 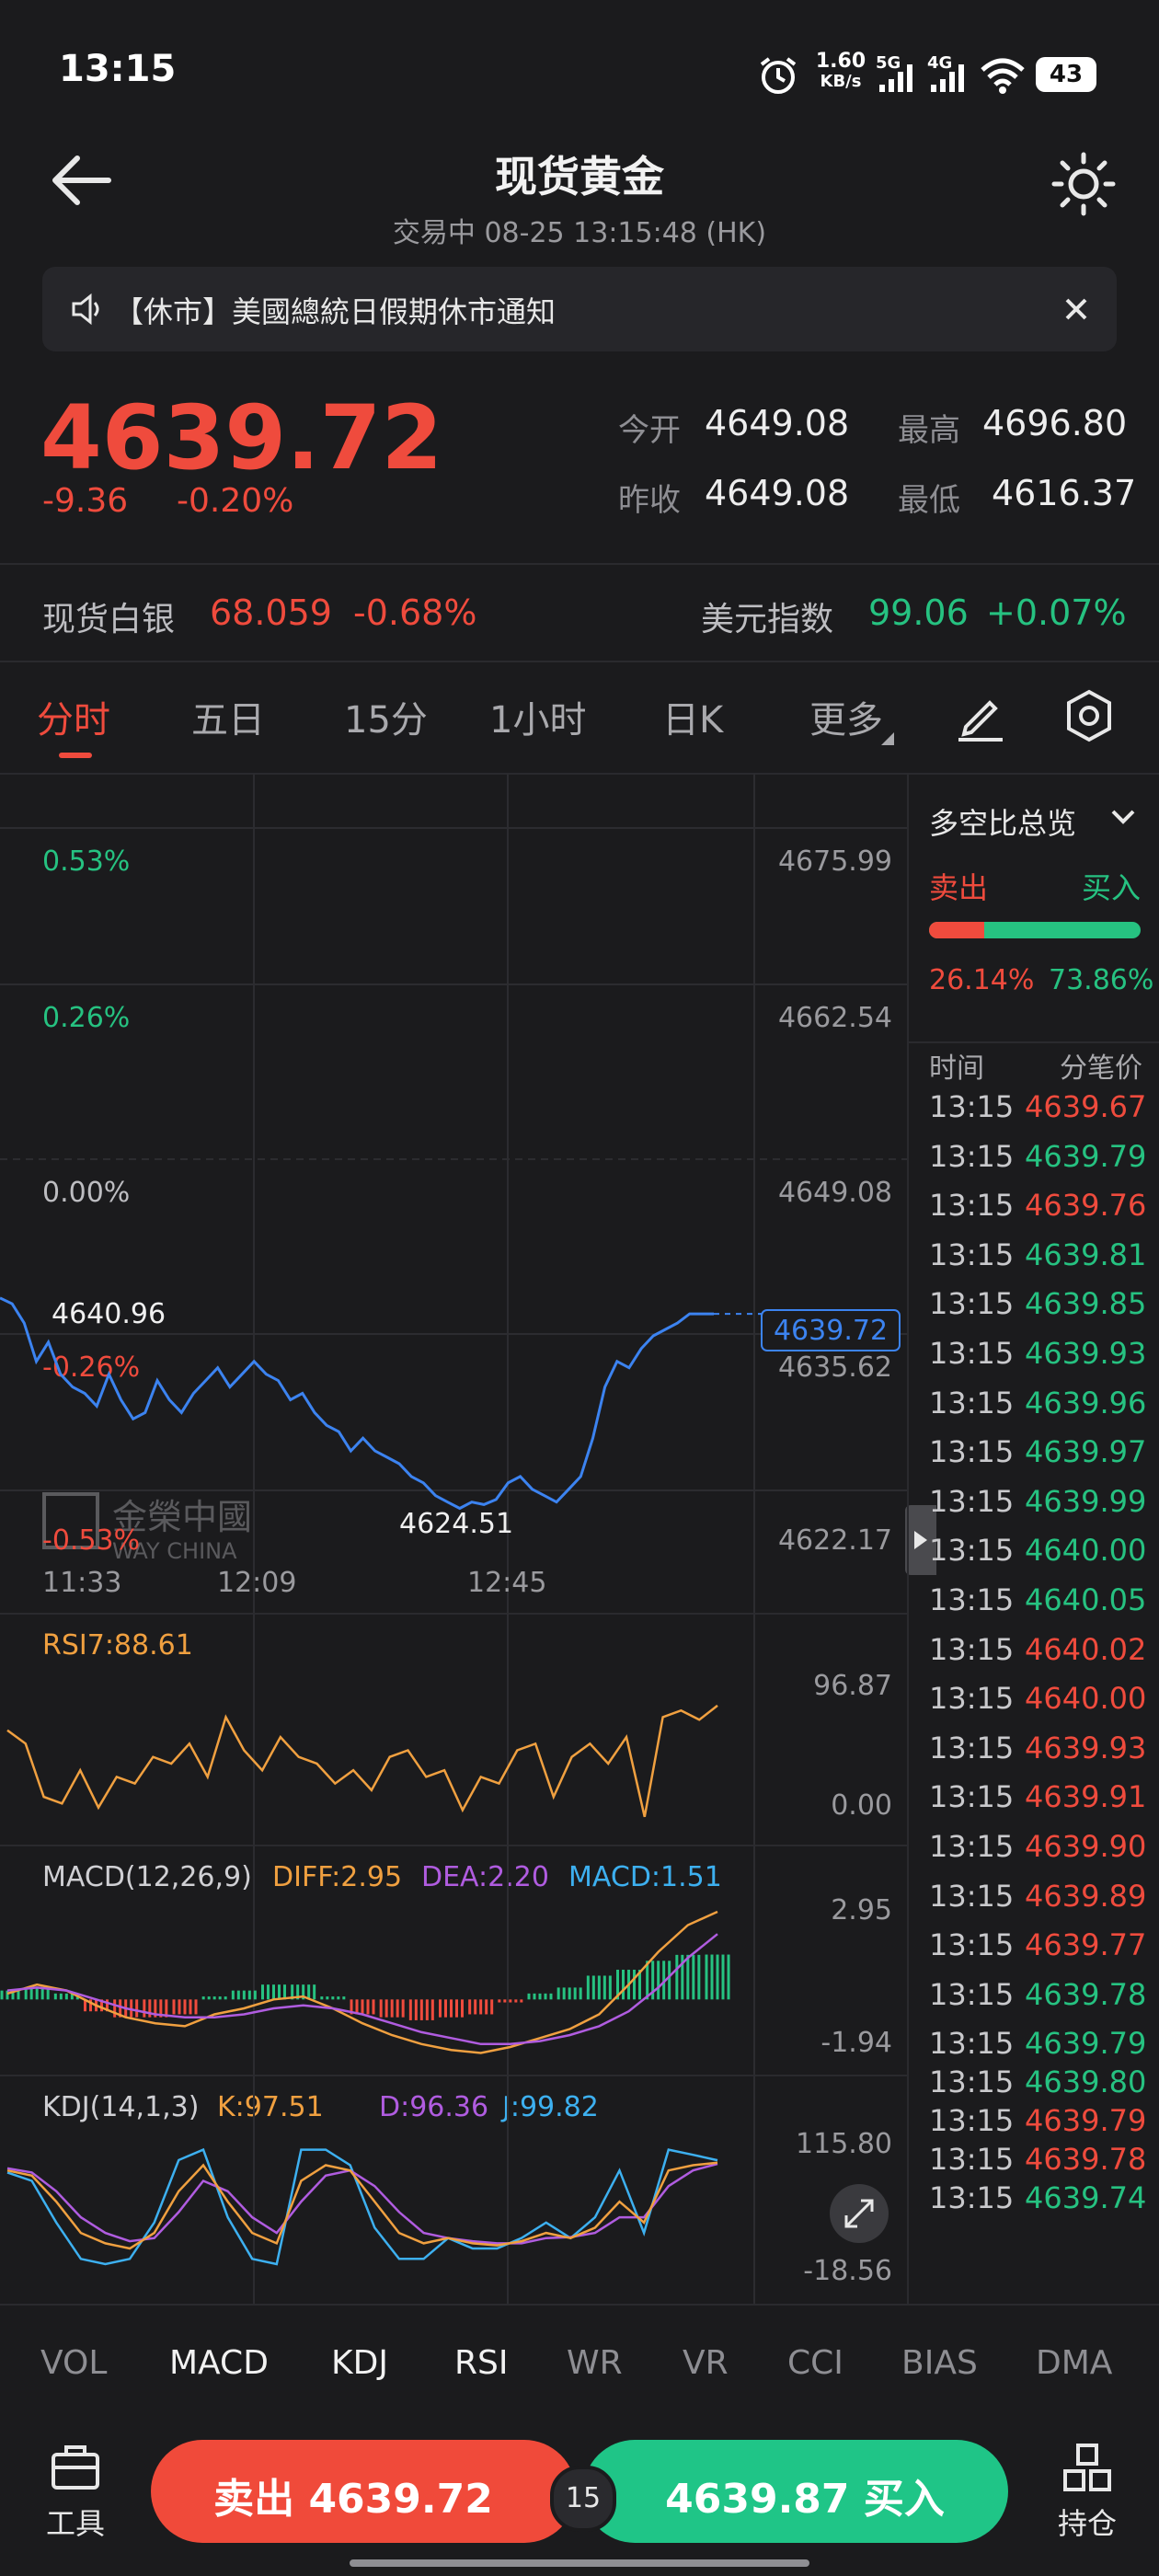 What do you see at coordinates (777, 493) in the screenshot?
I see `prev-close-value: 4649.08` at bounding box center [777, 493].